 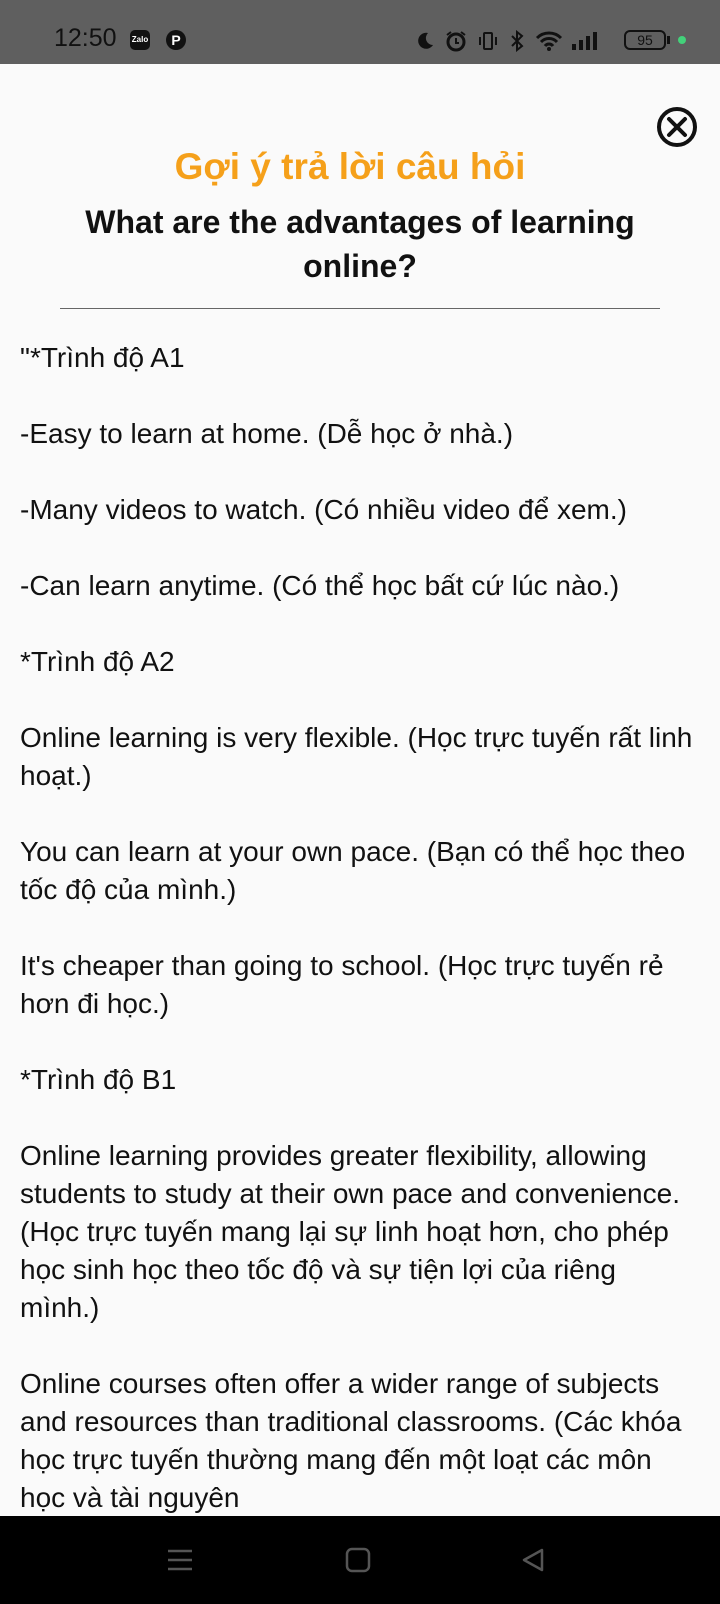 I want to click on status-bar: 12:50 Zalo P 95, so click(x=360, y=32).